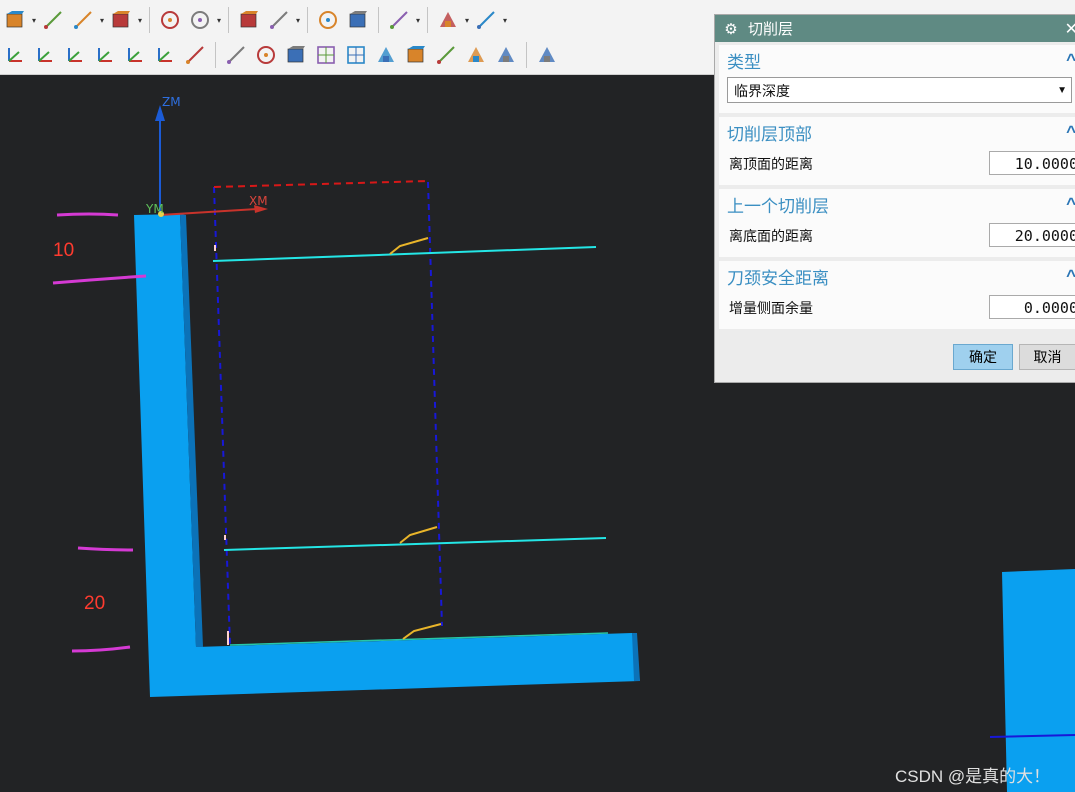 The image size is (1075, 792). I want to click on section-tool-clearance: 刀颈安全距离 ^ 增量侧面余量 0.0000, so click(897, 295).